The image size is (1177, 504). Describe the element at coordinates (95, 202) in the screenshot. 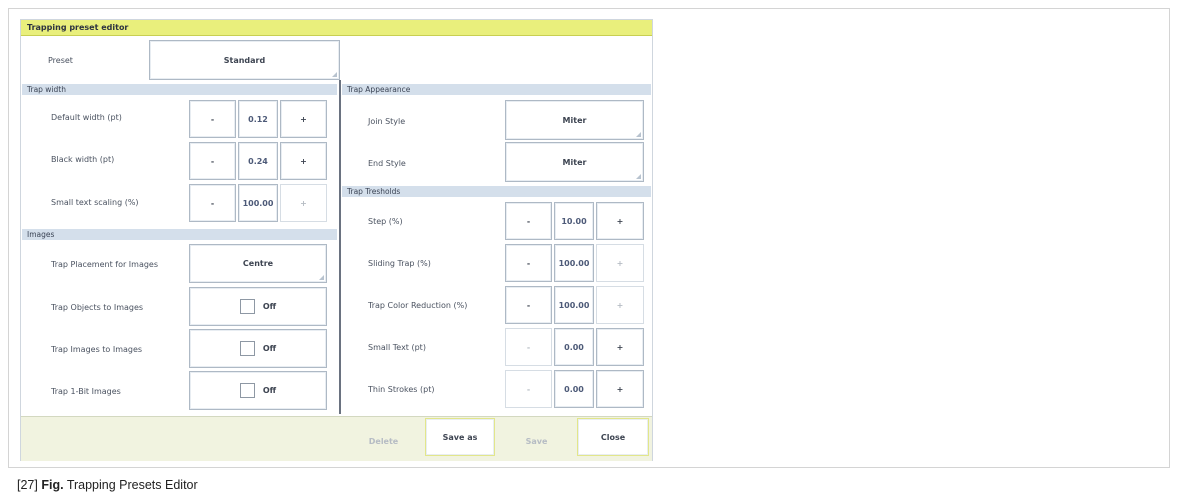

I see `small-text-scaling-label: Small text scaling (%)` at that location.